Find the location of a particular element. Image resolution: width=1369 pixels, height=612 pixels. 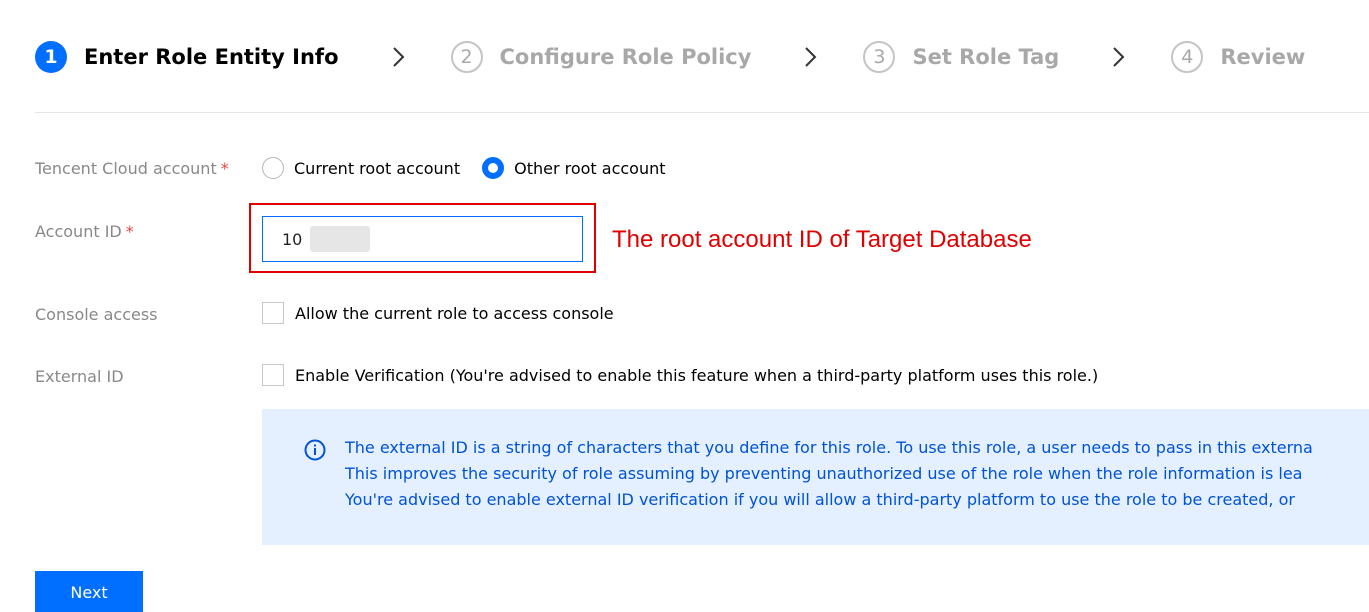

account-type-label-text: Tencent Cloud account is located at coordinates (126, 168).